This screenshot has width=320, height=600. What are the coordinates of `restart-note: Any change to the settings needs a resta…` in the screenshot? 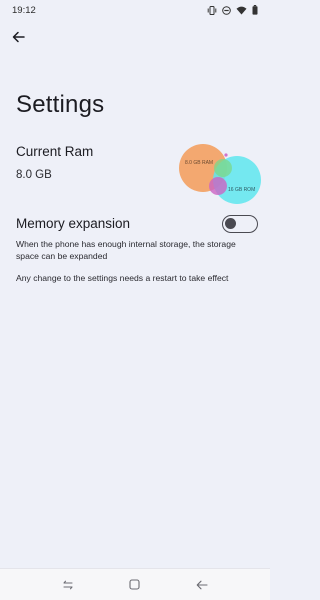 It's located at (122, 278).